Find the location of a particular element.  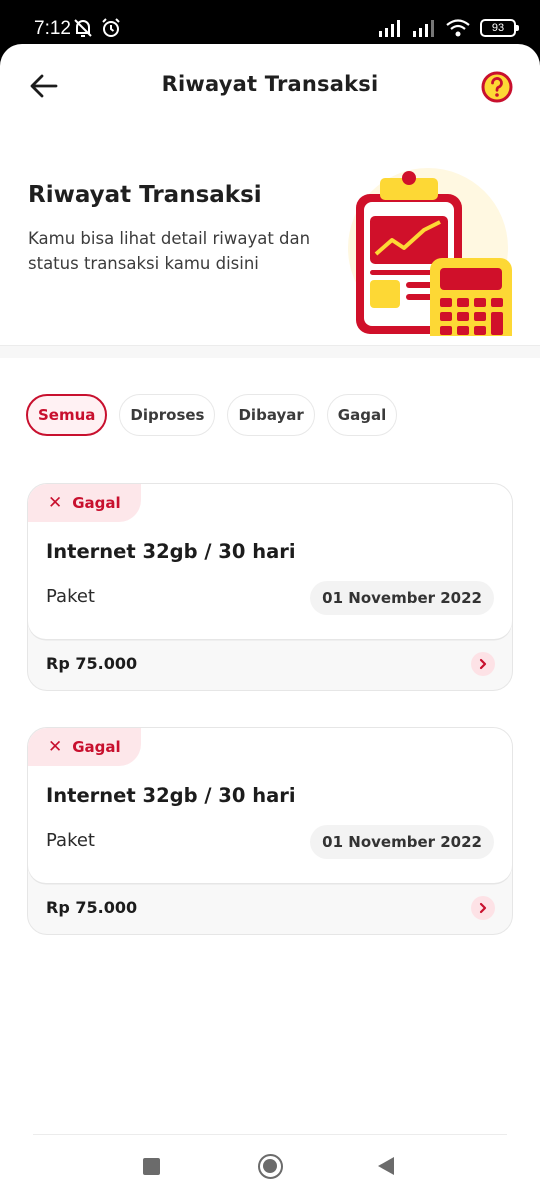

filter-chip-gagal: Gagal is located at coordinates (362, 415).